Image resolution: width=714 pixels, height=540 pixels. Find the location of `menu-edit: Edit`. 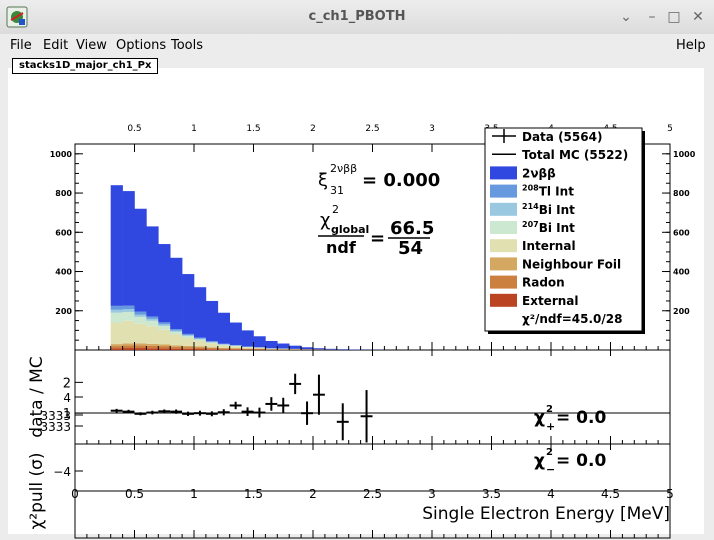

menu-edit: Edit is located at coordinates (55, 45).